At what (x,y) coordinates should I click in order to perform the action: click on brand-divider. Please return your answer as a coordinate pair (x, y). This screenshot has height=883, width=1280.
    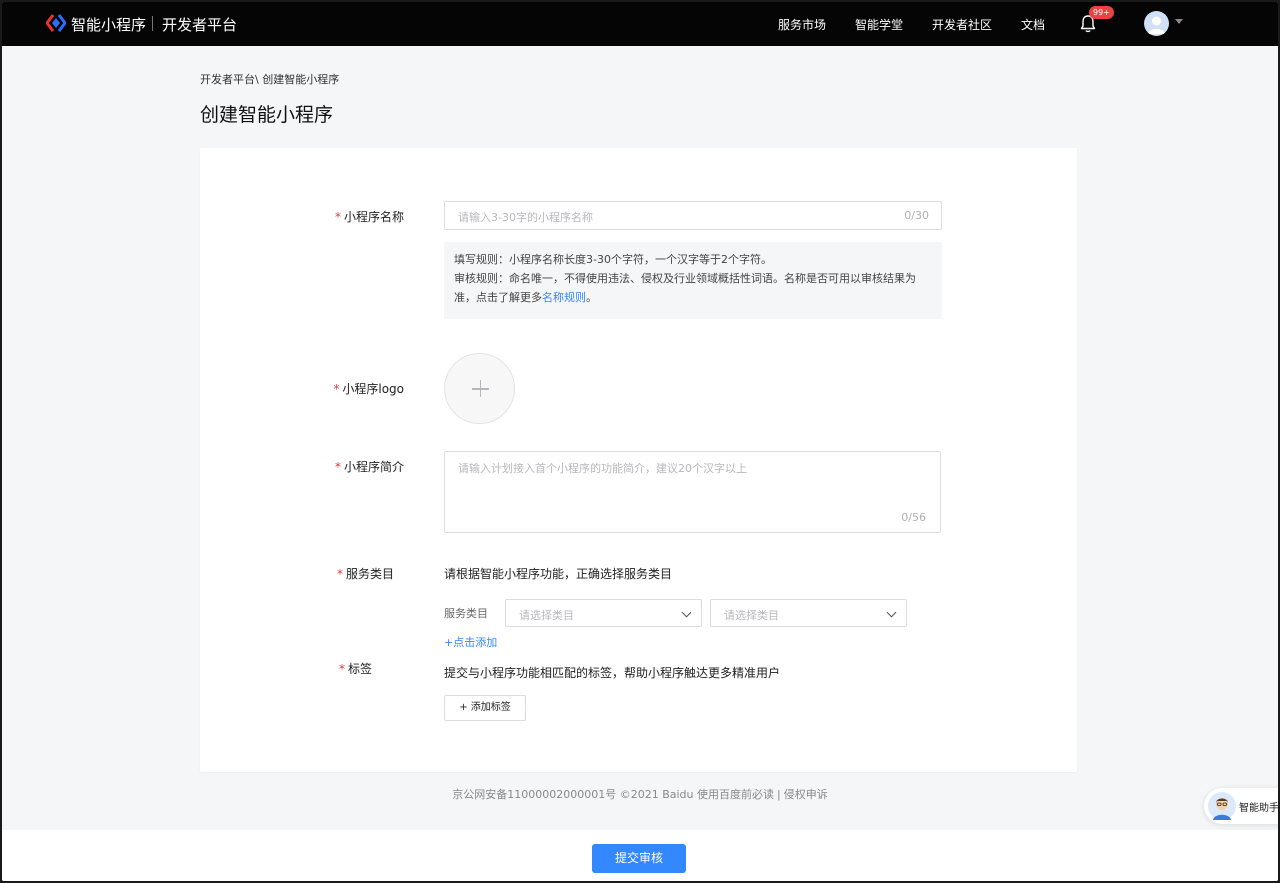
    Looking at the image, I should click on (152, 23).